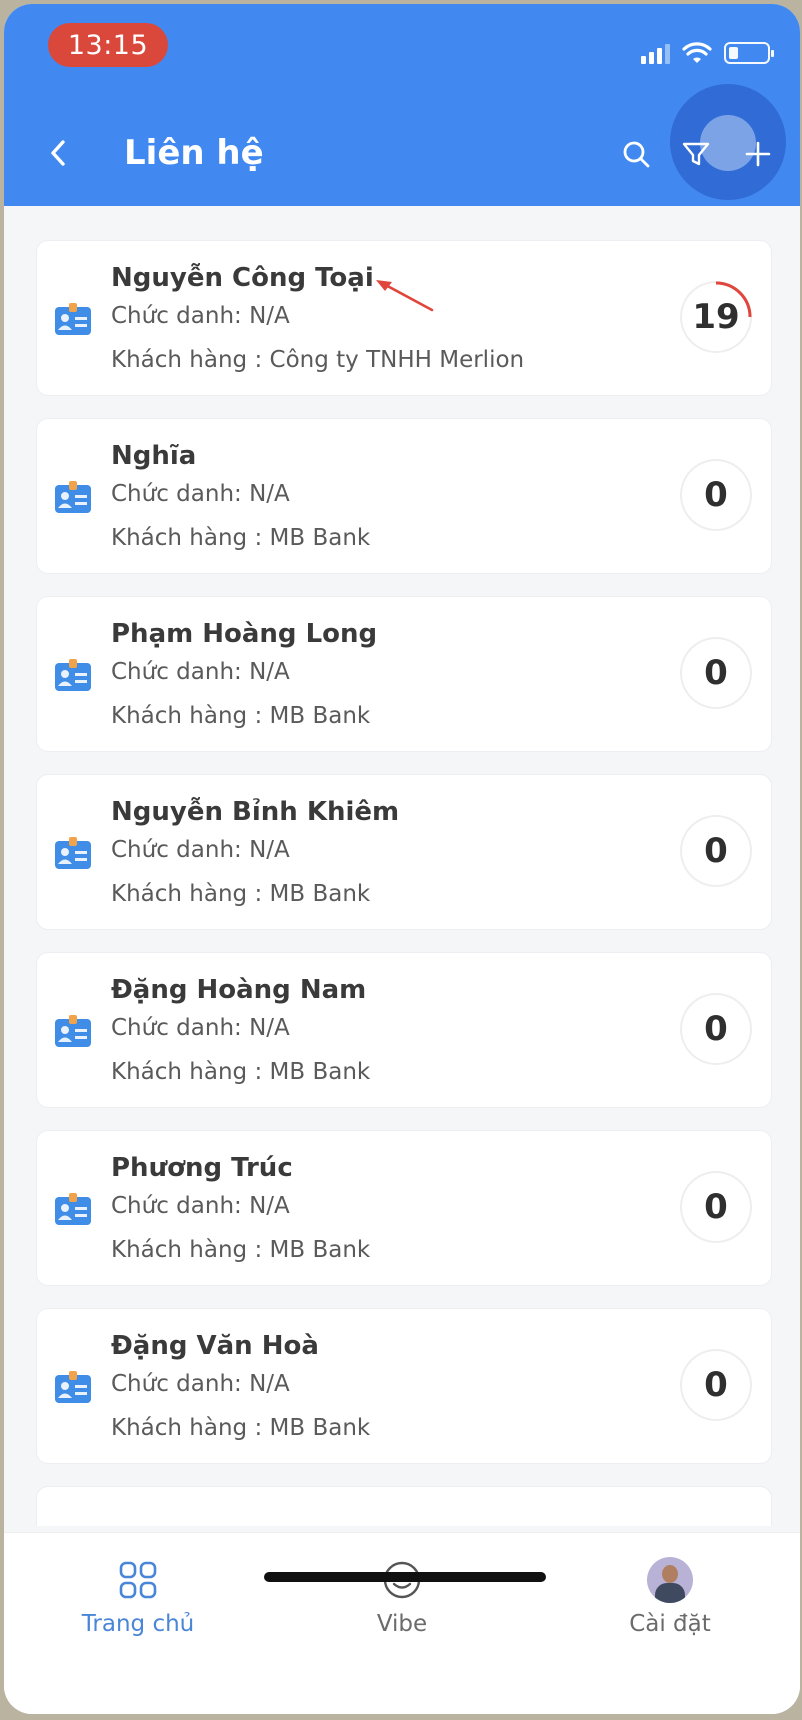 The image size is (802, 1720). I want to click on status-icons, so click(707, 53).